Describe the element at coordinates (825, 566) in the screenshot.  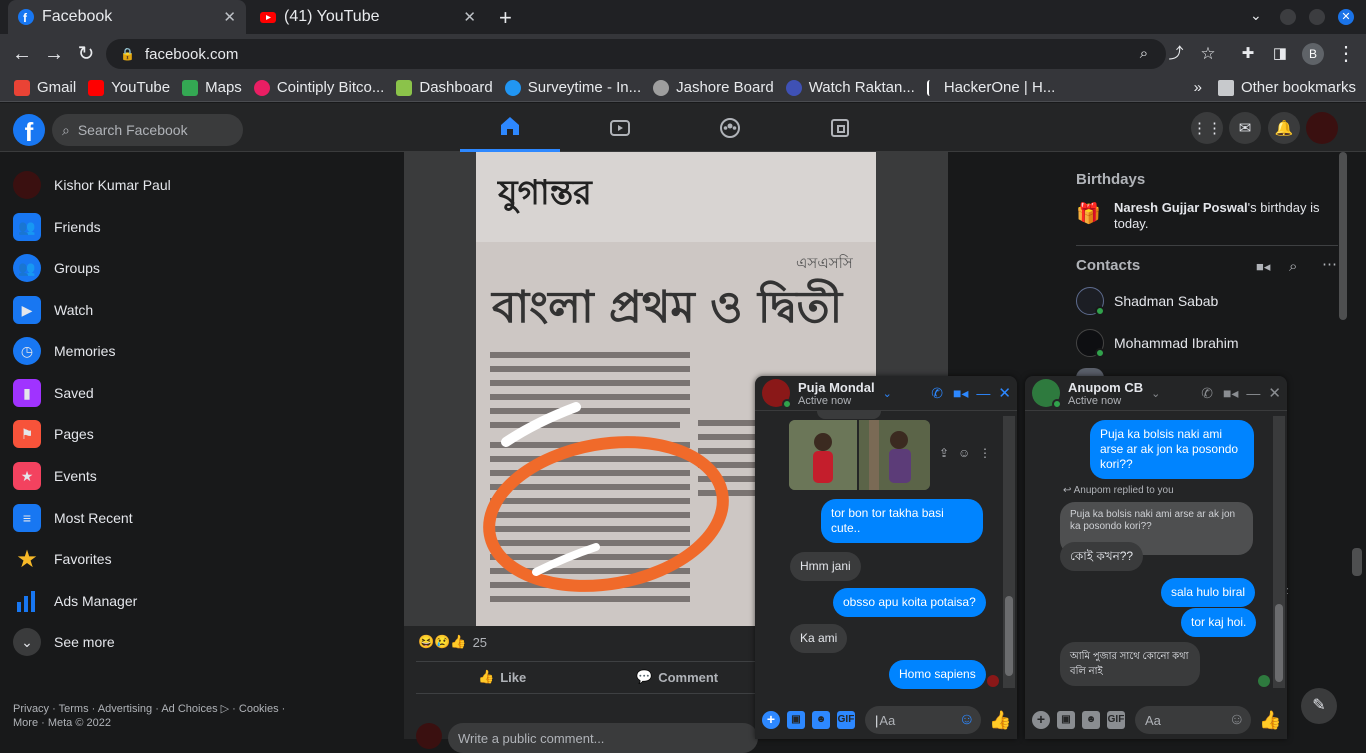
I see `message-received: Hmm jani` at that location.